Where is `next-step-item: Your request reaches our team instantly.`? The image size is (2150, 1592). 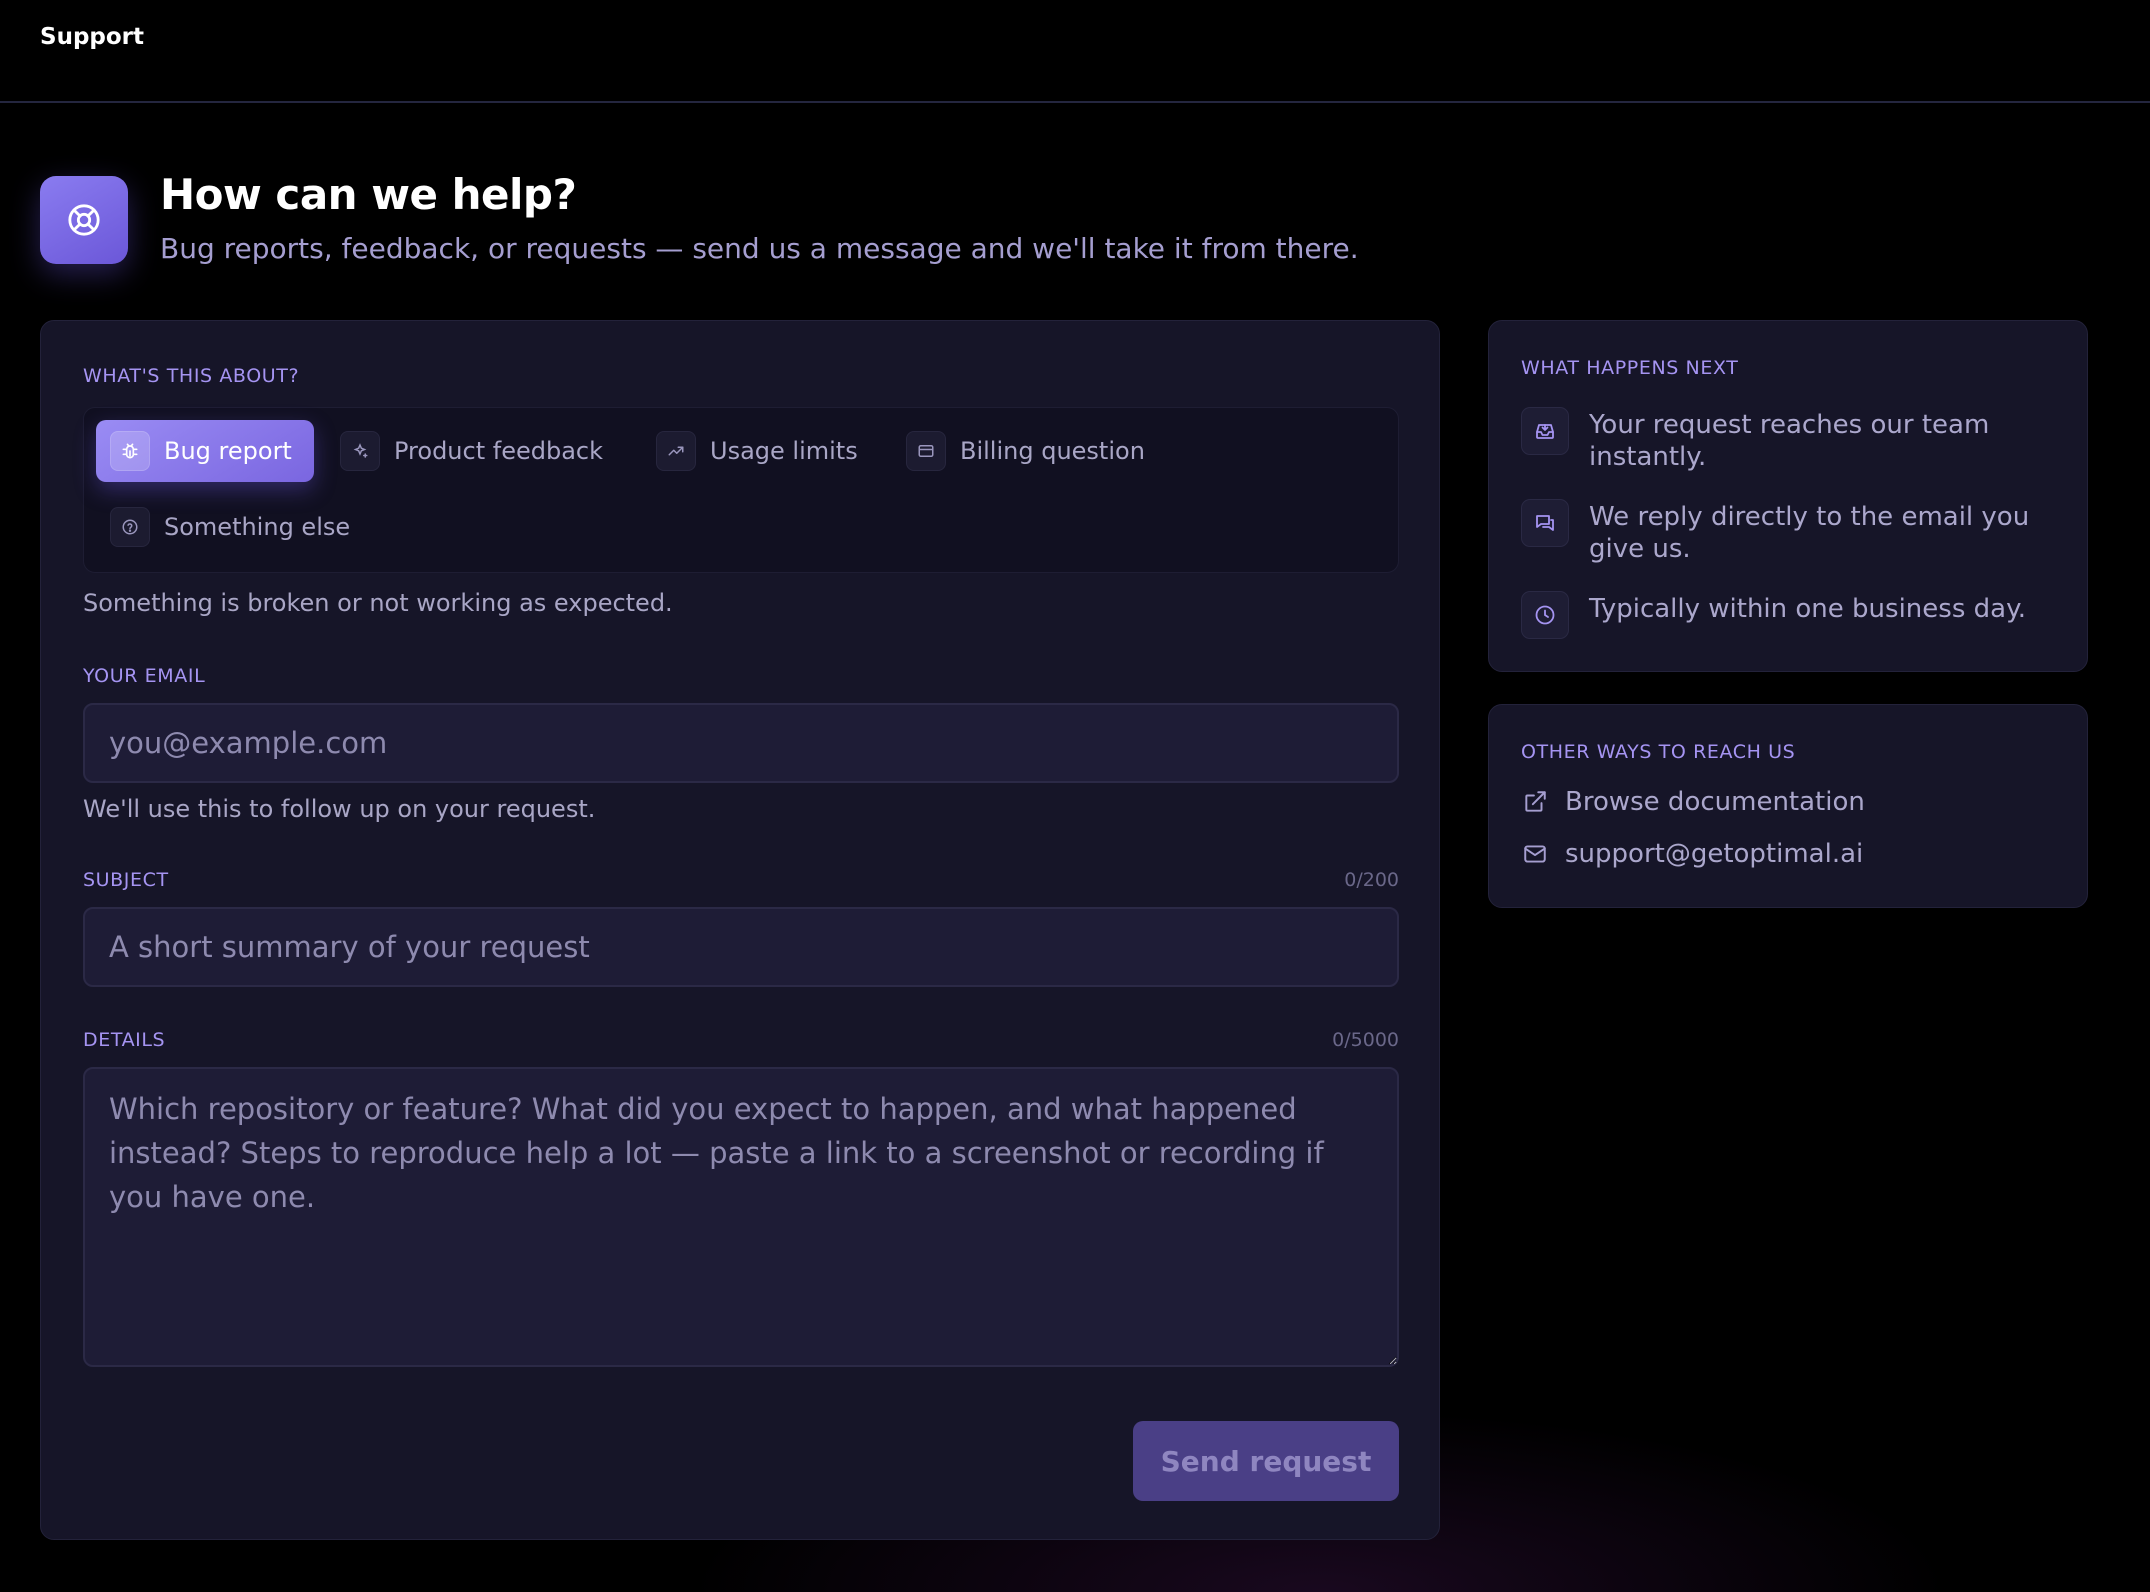
next-step-item: Your request reaches our team instantly. is located at coordinates (1791, 440).